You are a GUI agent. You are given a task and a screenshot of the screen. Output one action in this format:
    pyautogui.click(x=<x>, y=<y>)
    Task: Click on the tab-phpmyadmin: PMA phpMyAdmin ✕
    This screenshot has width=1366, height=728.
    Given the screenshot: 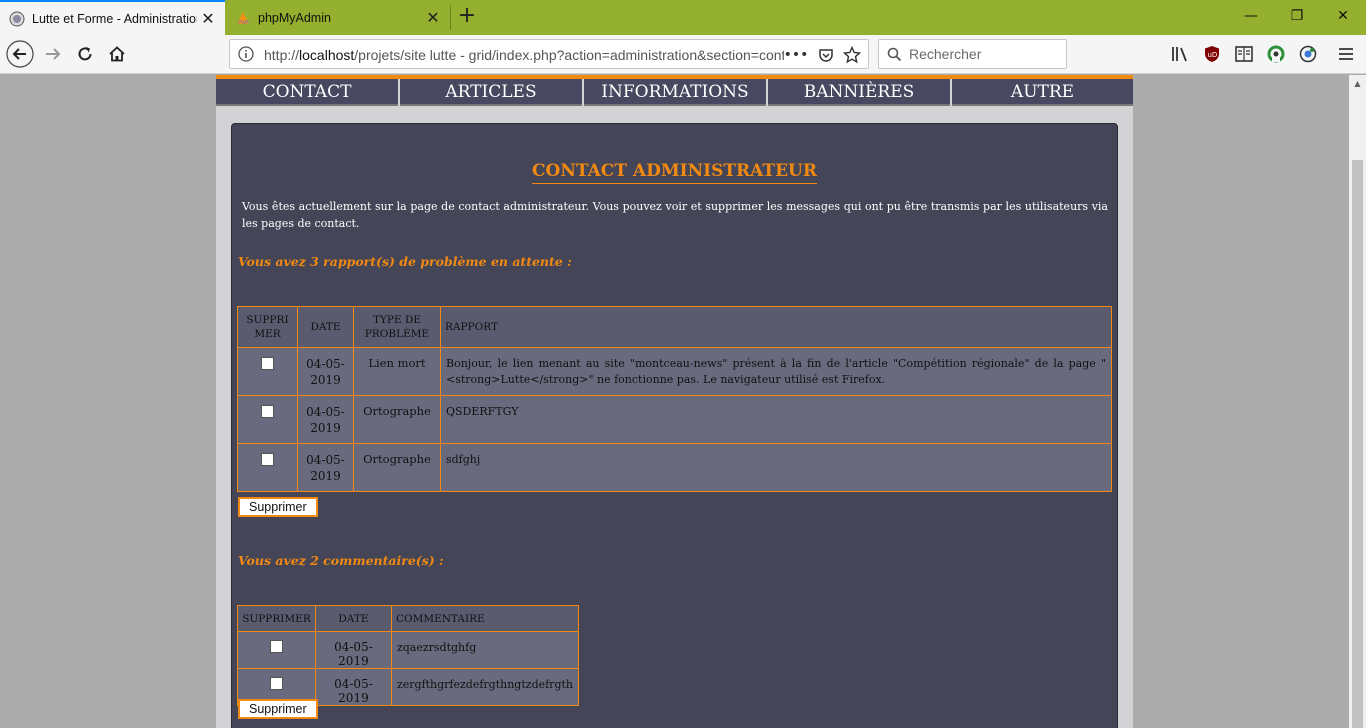 What is the action you would take?
    pyautogui.click(x=338, y=17)
    